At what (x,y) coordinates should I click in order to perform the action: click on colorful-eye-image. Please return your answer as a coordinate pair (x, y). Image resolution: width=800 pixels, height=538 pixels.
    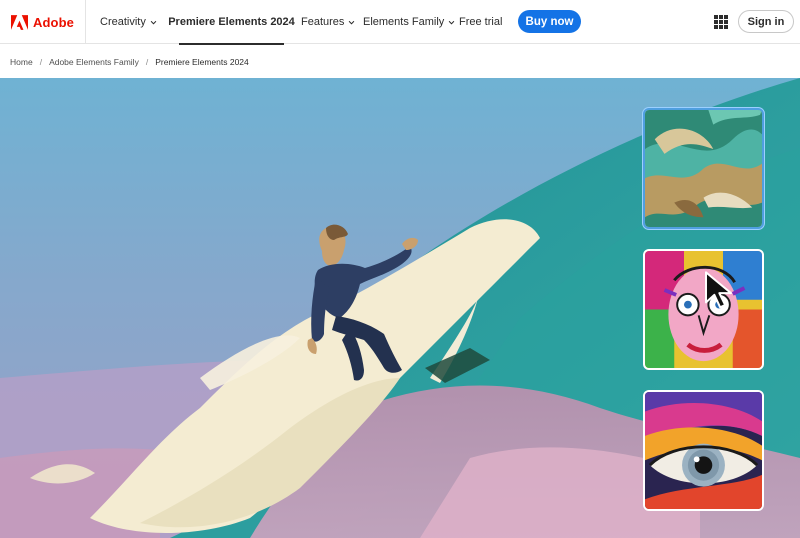
    Looking at the image, I should click on (703, 450).